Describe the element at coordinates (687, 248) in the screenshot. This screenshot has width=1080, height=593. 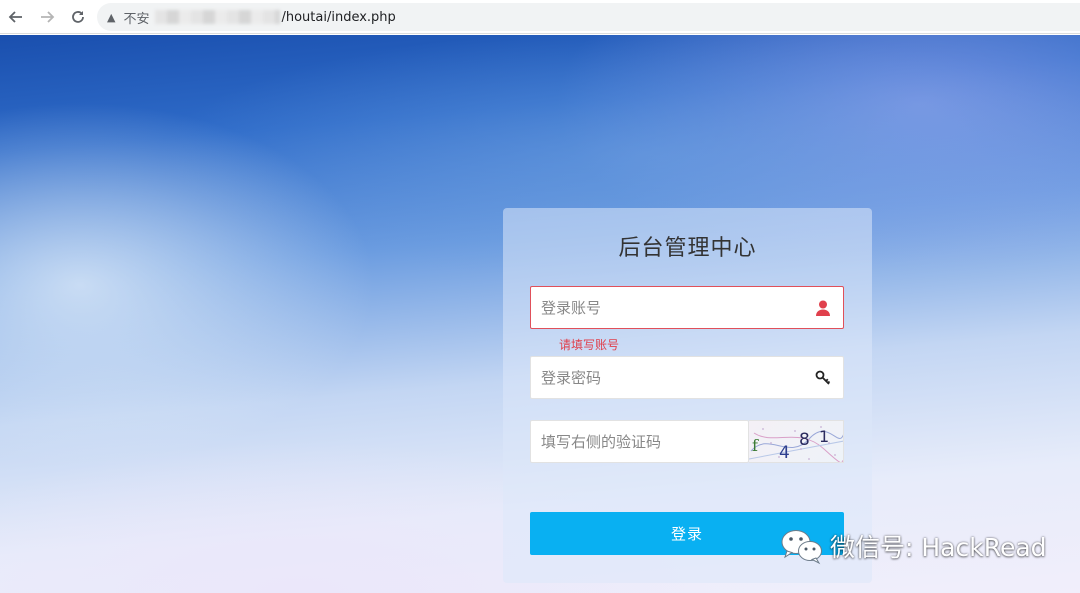
I see `page-title: 后台管理中心` at that location.